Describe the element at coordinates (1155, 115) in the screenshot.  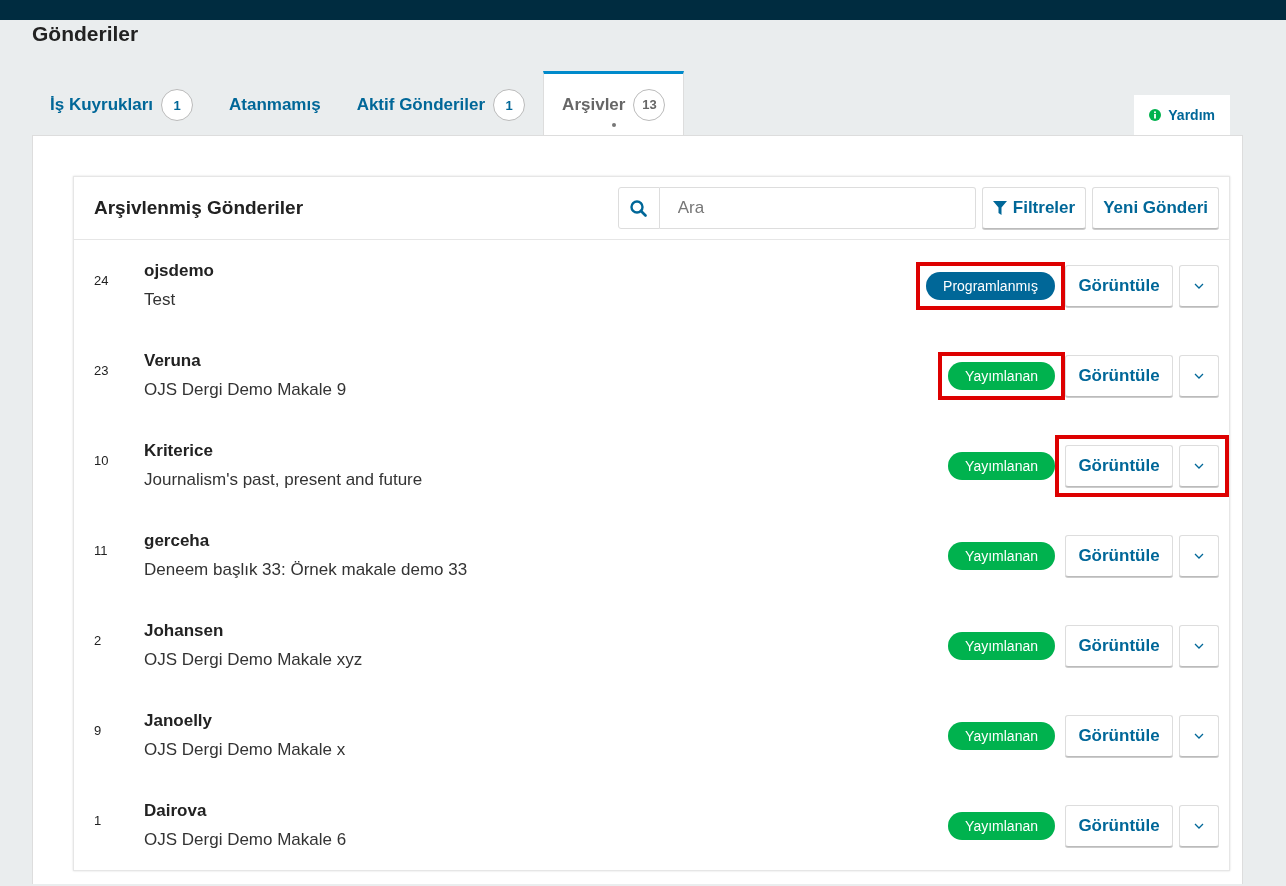
I see `info-icon` at that location.